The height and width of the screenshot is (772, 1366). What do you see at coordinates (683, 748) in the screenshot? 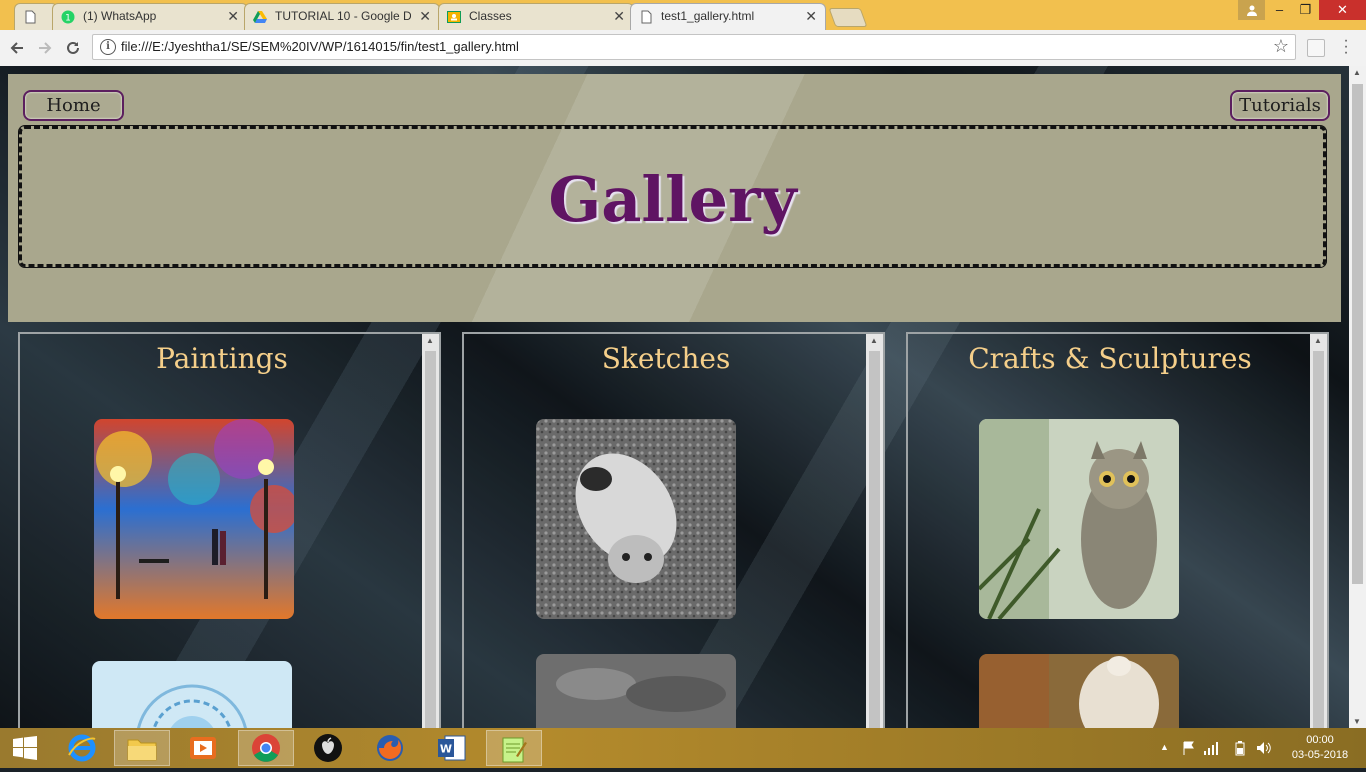
I see `windows-taskbar: W ▲ 00:00 03-05-2018` at bounding box center [683, 748].